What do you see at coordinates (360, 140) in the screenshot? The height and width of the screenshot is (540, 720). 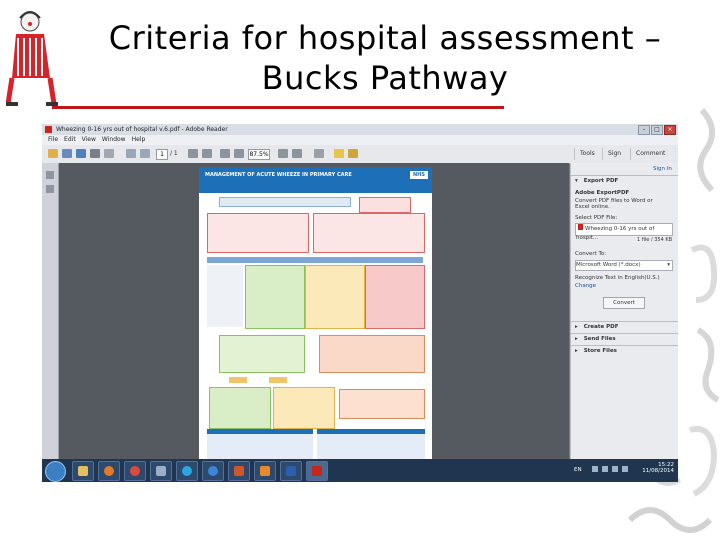 I see `menu-bar: File Edit View Window Help` at bounding box center [360, 140].